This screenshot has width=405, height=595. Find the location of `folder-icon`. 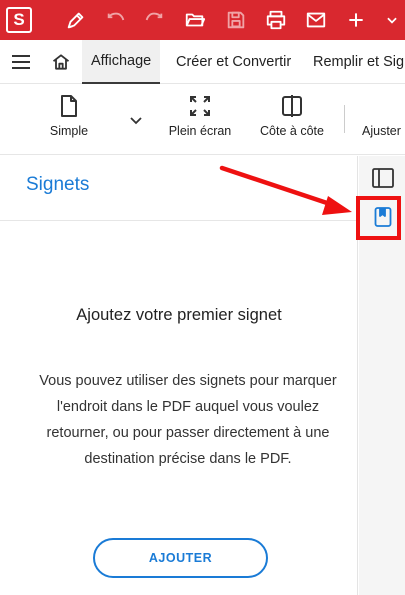

folder-icon is located at coordinates (195, 20).